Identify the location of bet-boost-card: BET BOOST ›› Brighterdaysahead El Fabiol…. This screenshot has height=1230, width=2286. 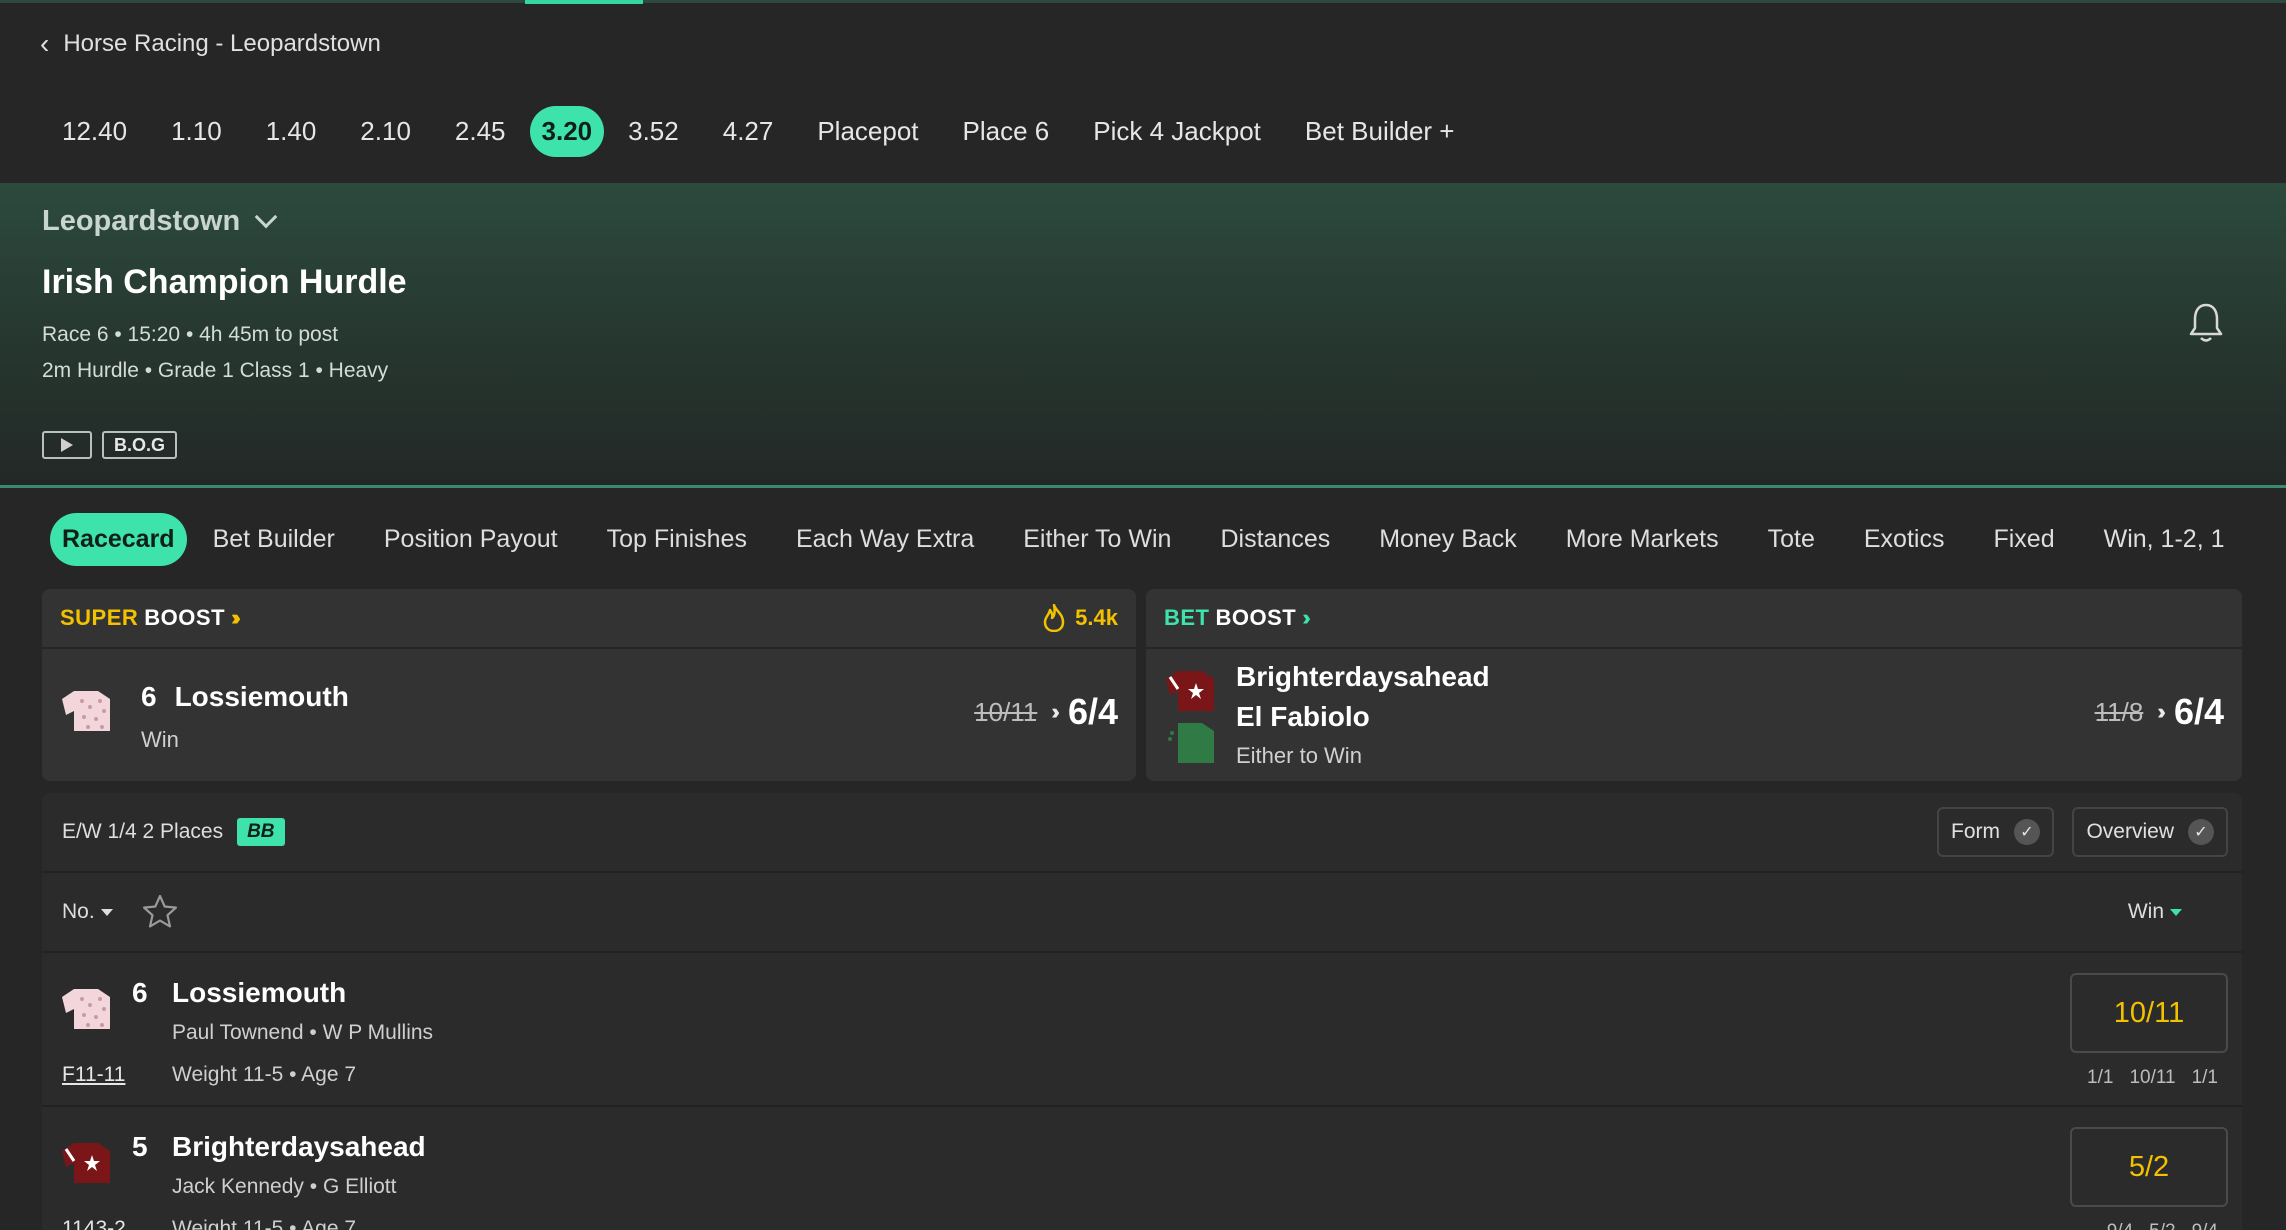
(1694, 685).